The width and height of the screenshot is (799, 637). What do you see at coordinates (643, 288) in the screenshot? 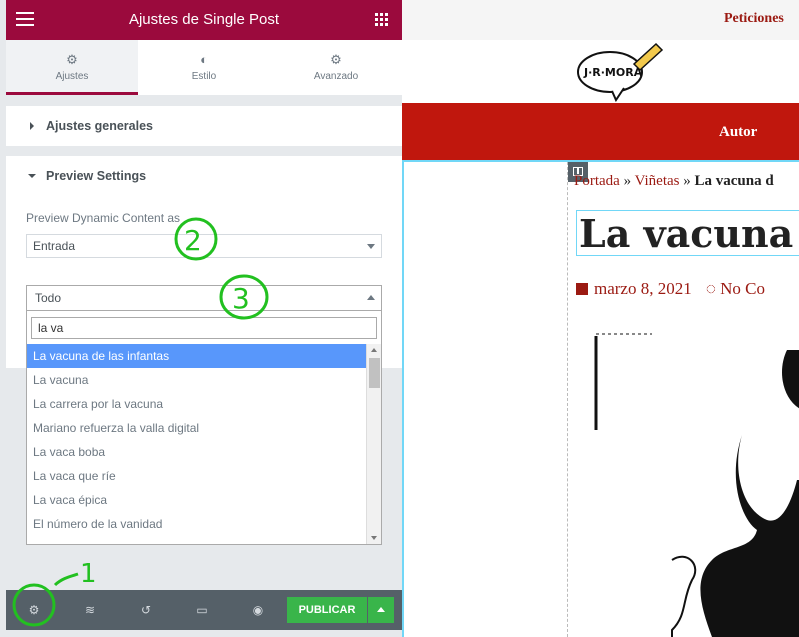
I see `post-date: marzo 8, 2021` at bounding box center [643, 288].